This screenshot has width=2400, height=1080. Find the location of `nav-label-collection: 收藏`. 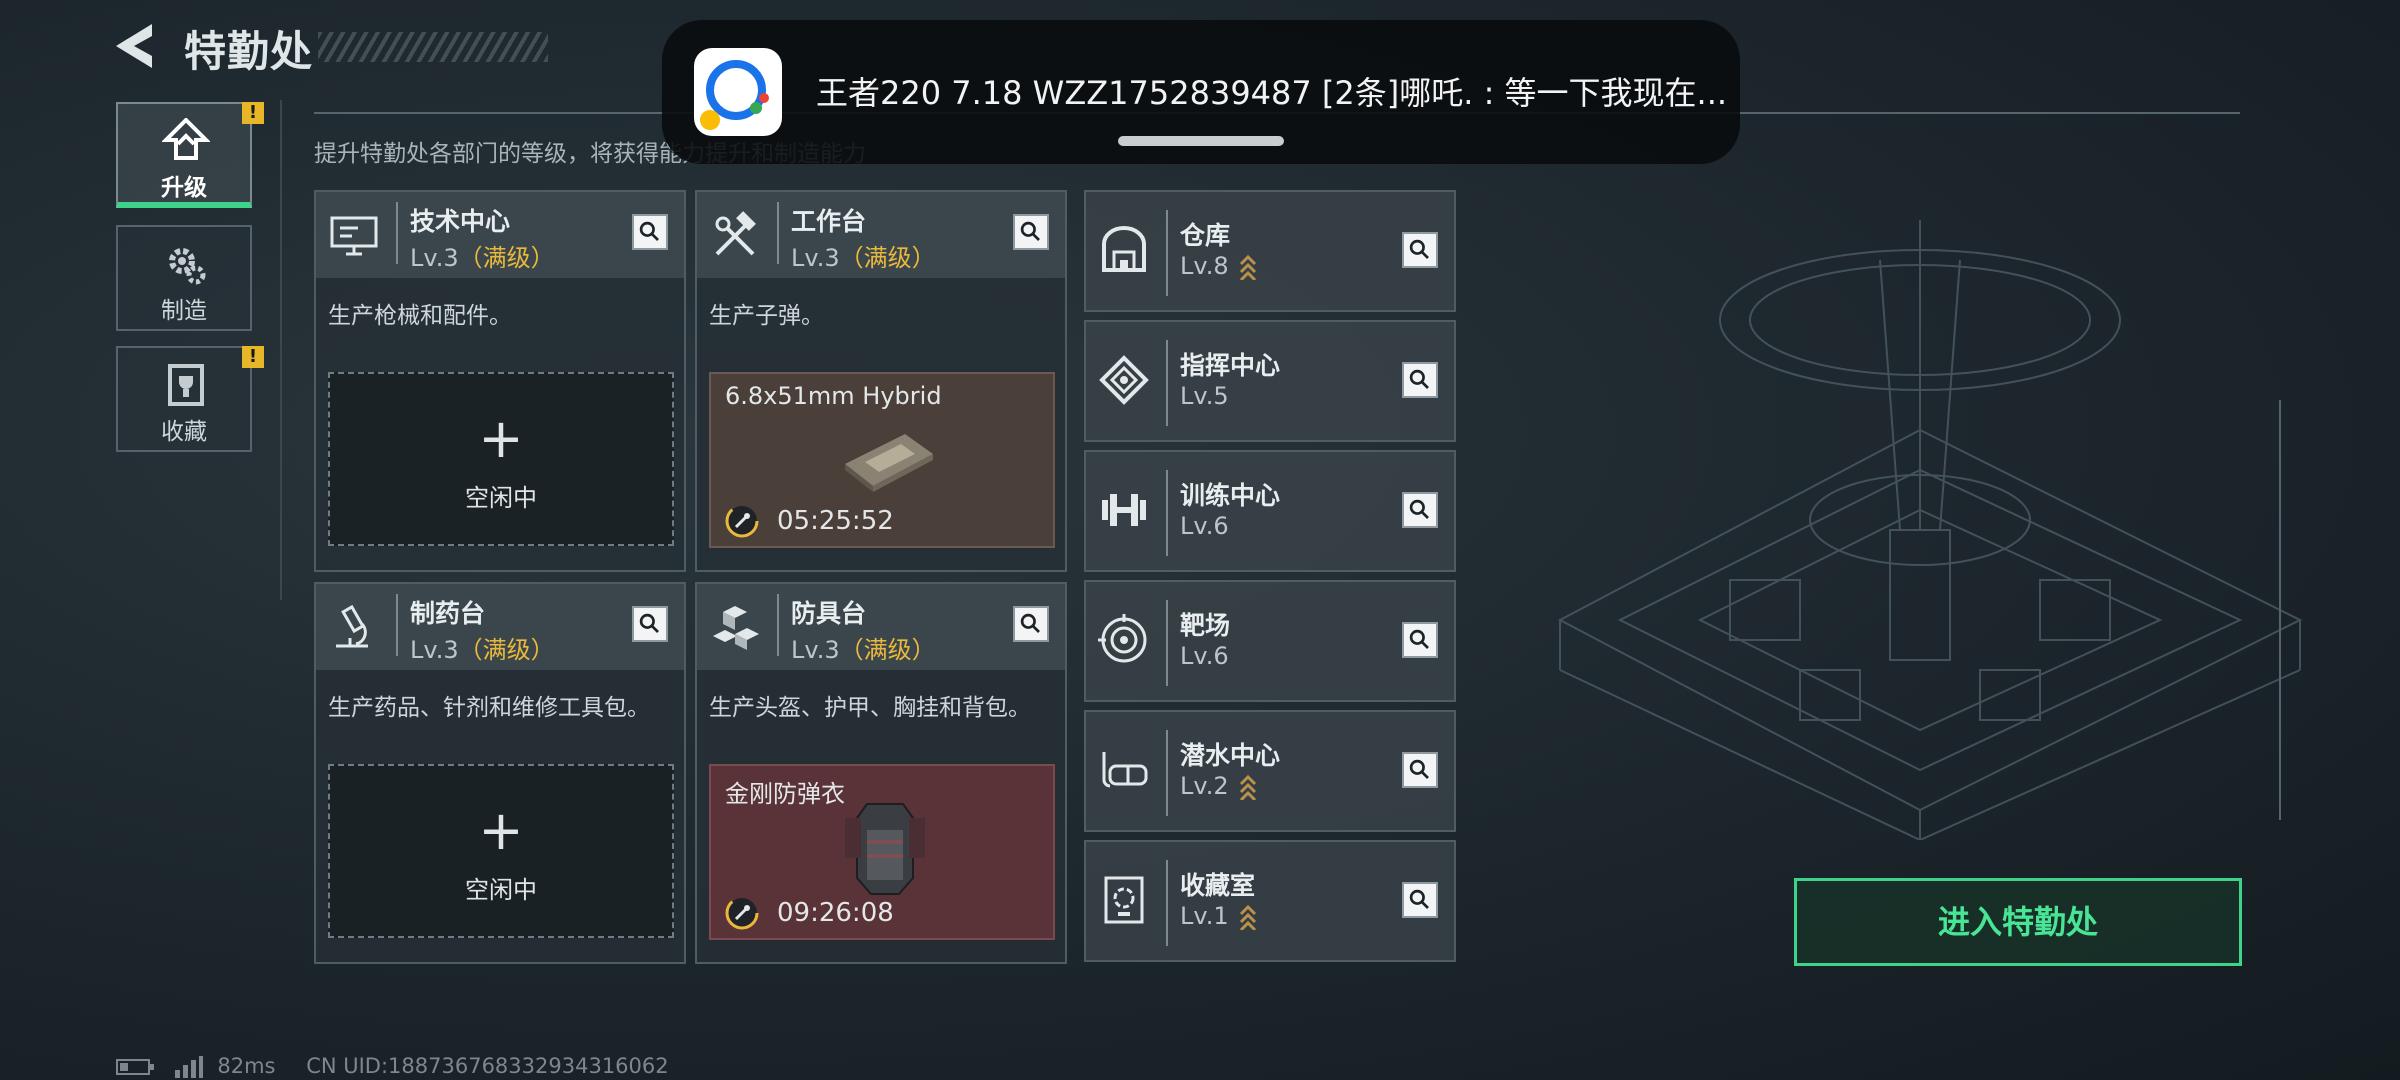

nav-label-collection: 收藏 is located at coordinates (184, 432).